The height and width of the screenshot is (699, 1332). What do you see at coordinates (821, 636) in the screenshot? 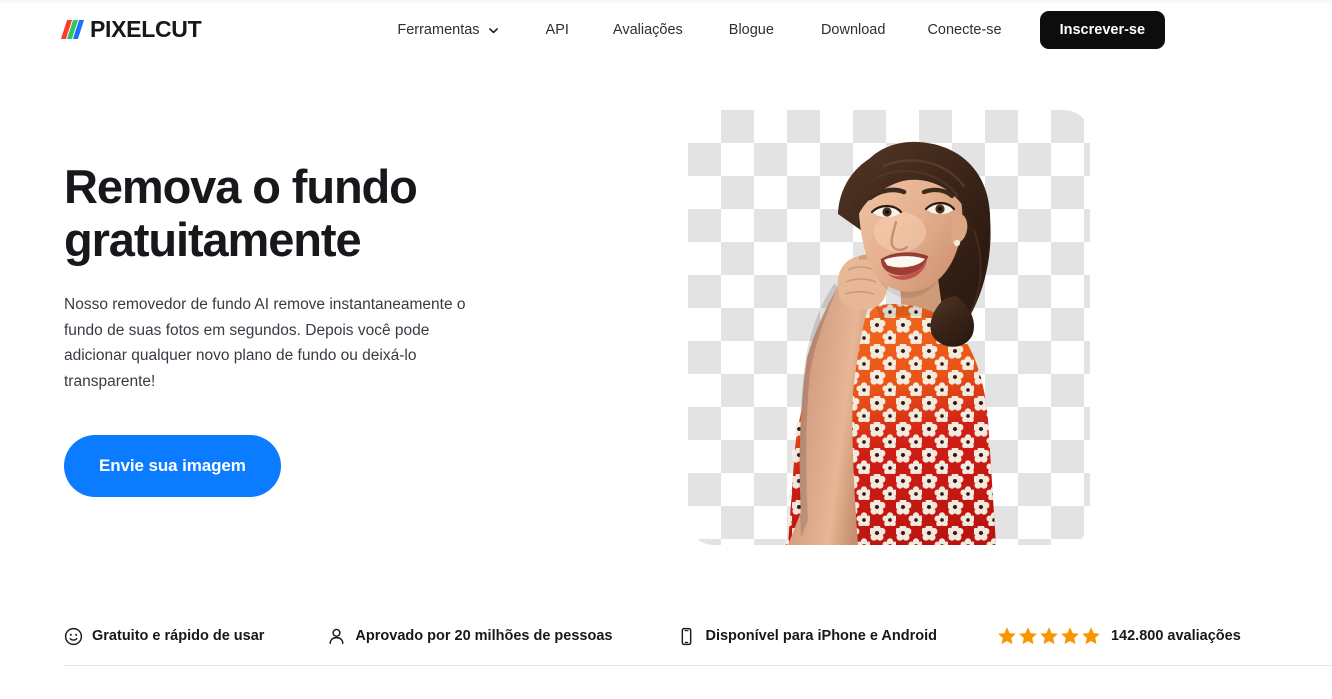
I see `feature-label: Disponível para iPhone e Android` at bounding box center [821, 636].